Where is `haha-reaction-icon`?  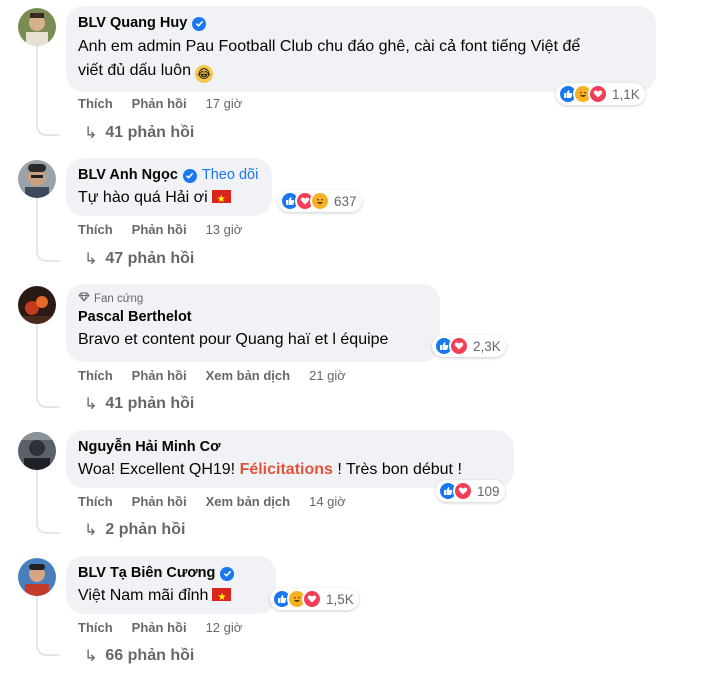
haha-reaction-icon is located at coordinates (320, 201).